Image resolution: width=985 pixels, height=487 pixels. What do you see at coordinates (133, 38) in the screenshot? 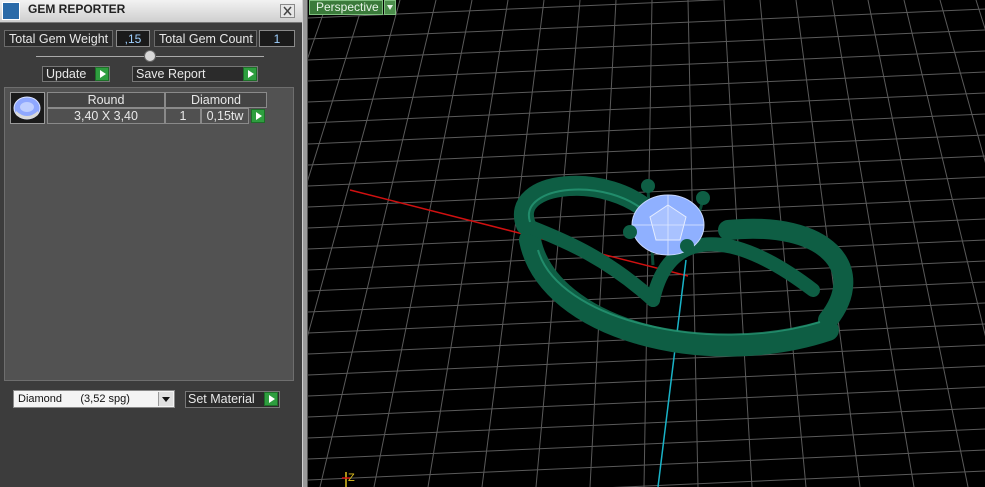
I see `total-gem-weight-field: ,15` at bounding box center [133, 38].